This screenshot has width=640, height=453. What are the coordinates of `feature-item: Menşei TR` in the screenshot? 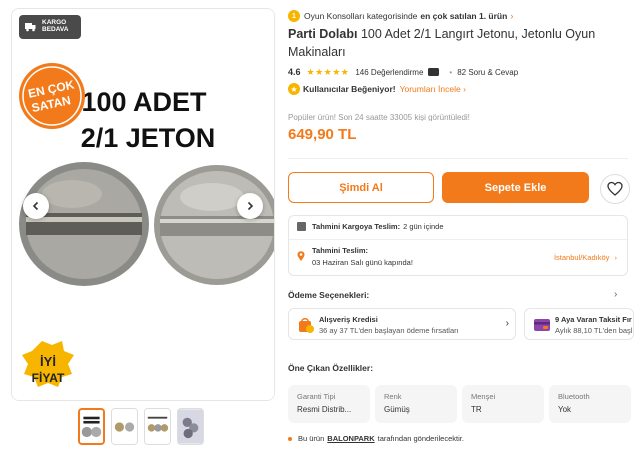 It's located at (503, 404).